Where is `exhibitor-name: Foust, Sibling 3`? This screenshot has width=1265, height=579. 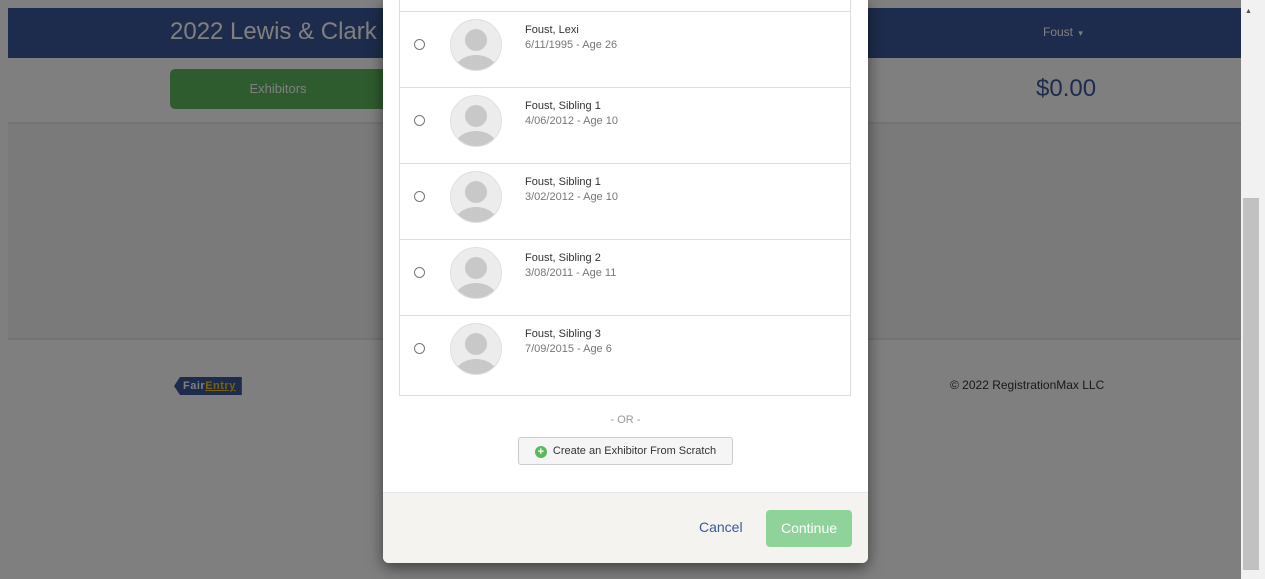
exhibitor-name: Foust, Sibling 3 is located at coordinates (563, 334).